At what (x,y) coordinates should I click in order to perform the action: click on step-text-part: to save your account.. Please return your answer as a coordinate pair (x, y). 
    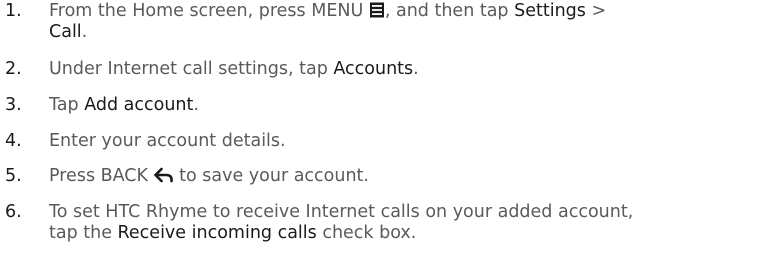
    Looking at the image, I should click on (271, 176).